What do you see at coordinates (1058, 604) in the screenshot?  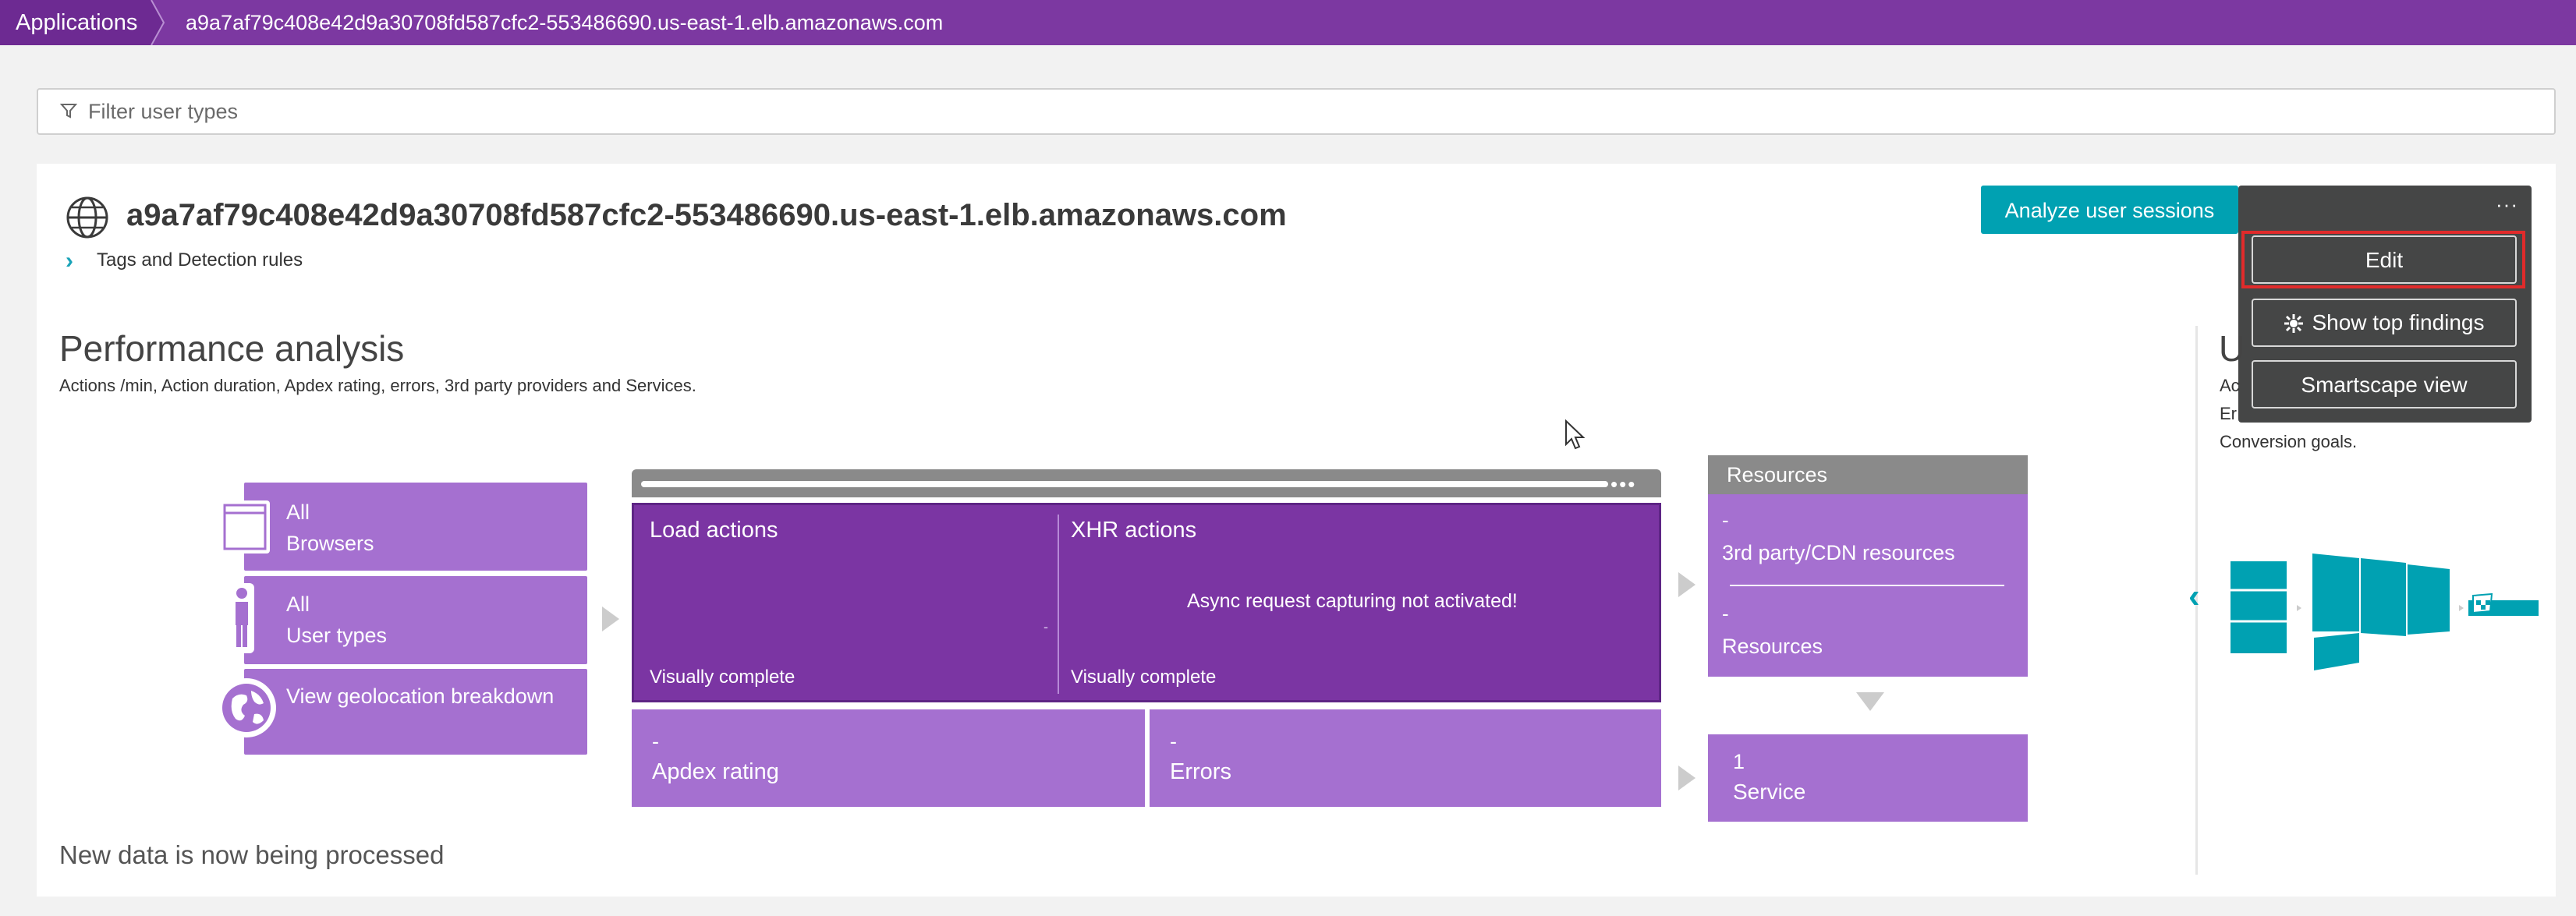 I see `actions-divider` at bounding box center [1058, 604].